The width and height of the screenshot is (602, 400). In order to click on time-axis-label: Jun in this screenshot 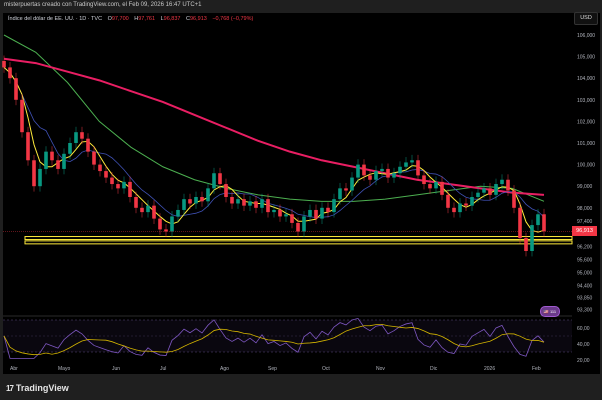, I will do `click(116, 369)`.